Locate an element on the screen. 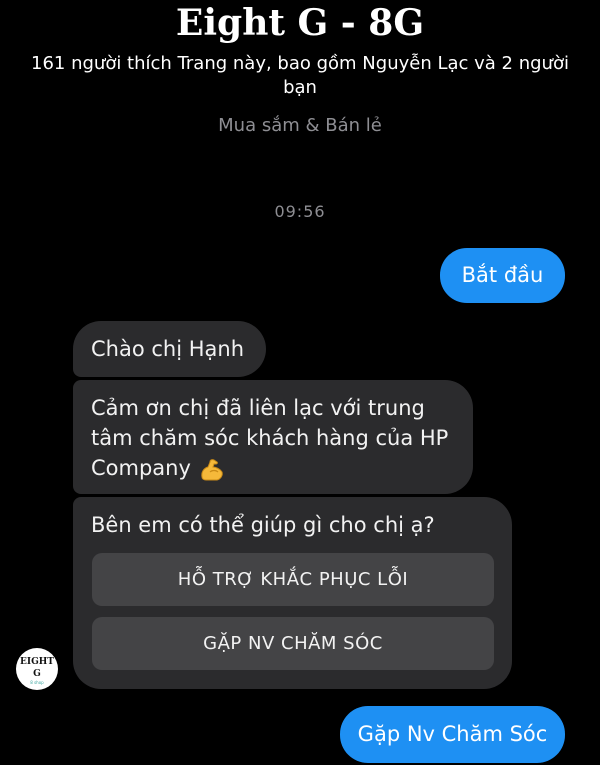 This screenshot has width=600, height=765. quick-reply-meet-agent-button: GẶP NV CHĂM SÓC is located at coordinates (293, 643).